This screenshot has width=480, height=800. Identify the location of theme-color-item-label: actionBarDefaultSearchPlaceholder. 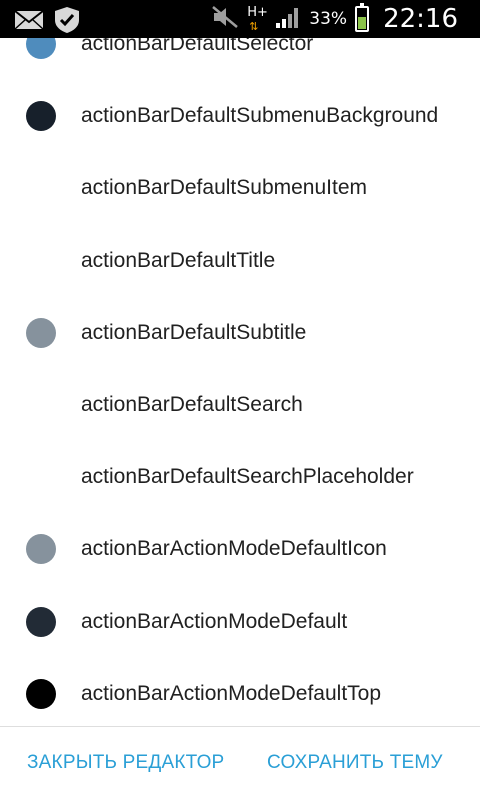
(247, 477).